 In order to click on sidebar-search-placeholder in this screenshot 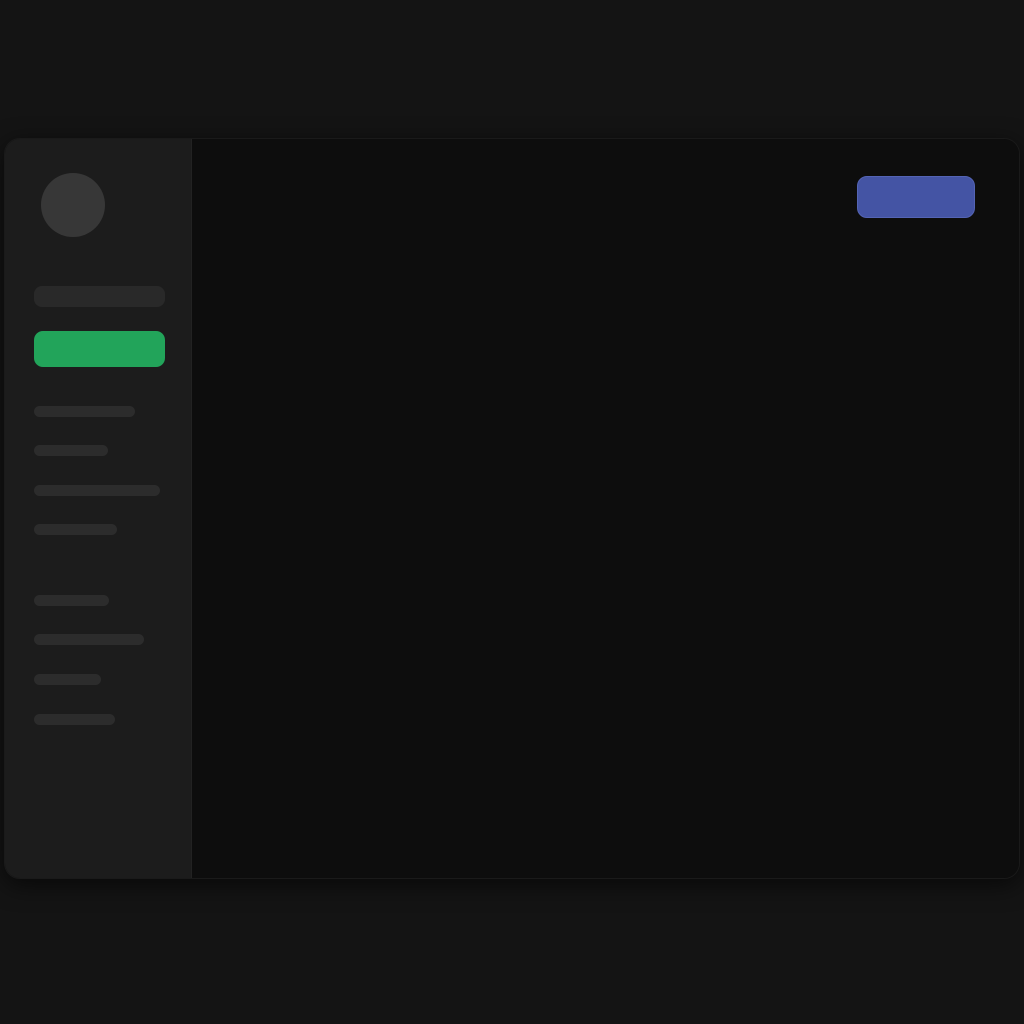, I will do `click(99, 296)`.